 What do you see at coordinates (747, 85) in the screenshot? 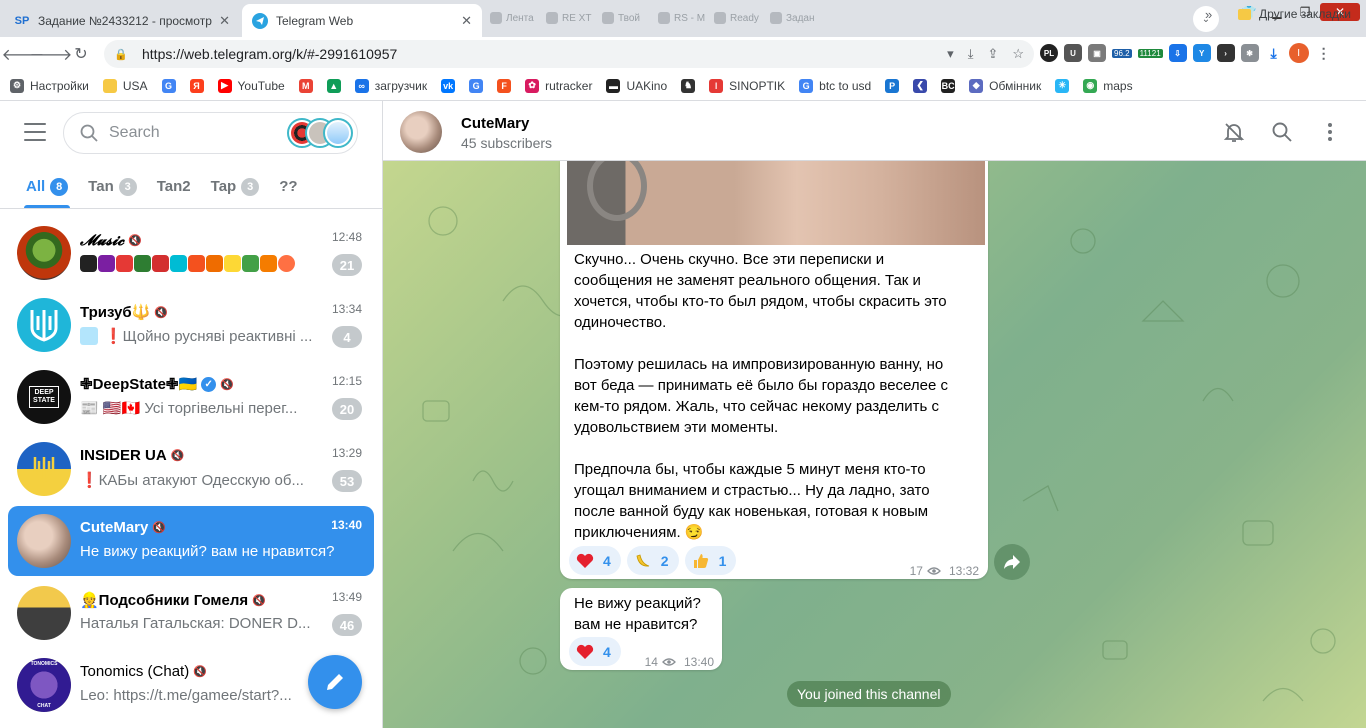
I see `bookmark-sinoptik: ǀ SINOPTIK` at bounding box center [747, 85].